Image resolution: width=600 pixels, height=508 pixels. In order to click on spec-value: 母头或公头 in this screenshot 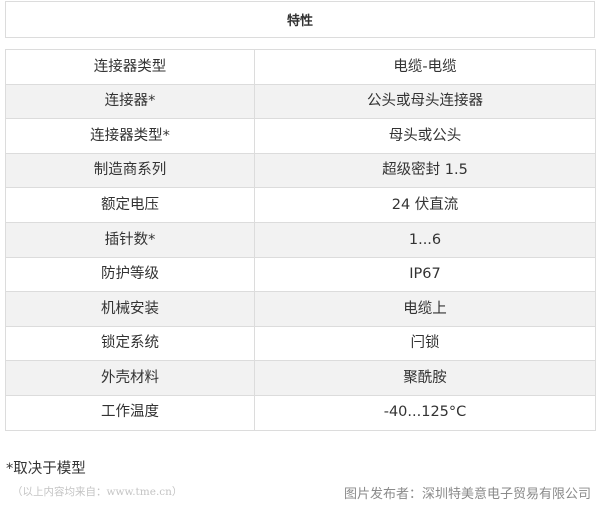, I will do `click(425, 136)`.